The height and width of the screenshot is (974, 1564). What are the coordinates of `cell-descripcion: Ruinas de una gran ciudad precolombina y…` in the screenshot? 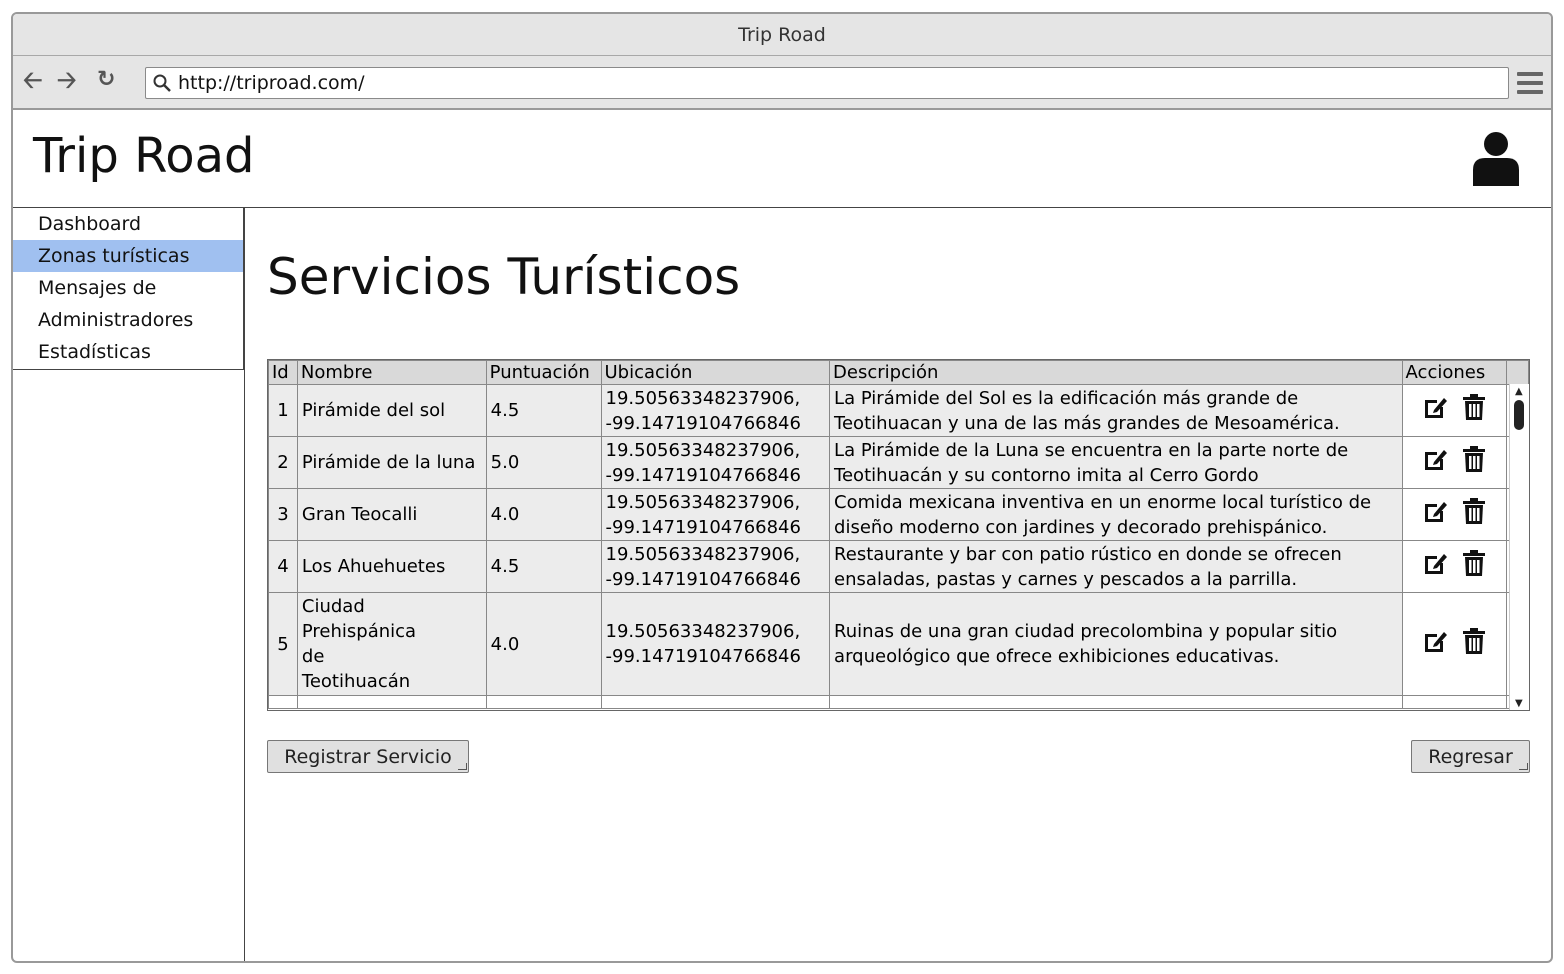 It's located at (1116, 644).